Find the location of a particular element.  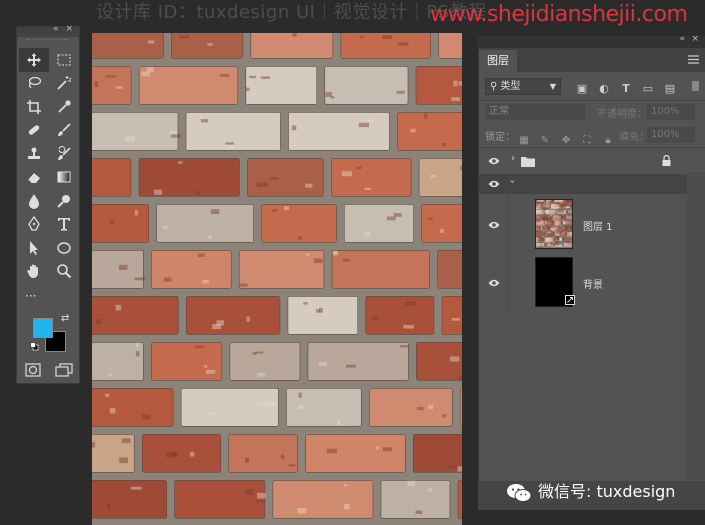

url-watermark: www.shejidianshejii.com is located at coordinates (559, 14).